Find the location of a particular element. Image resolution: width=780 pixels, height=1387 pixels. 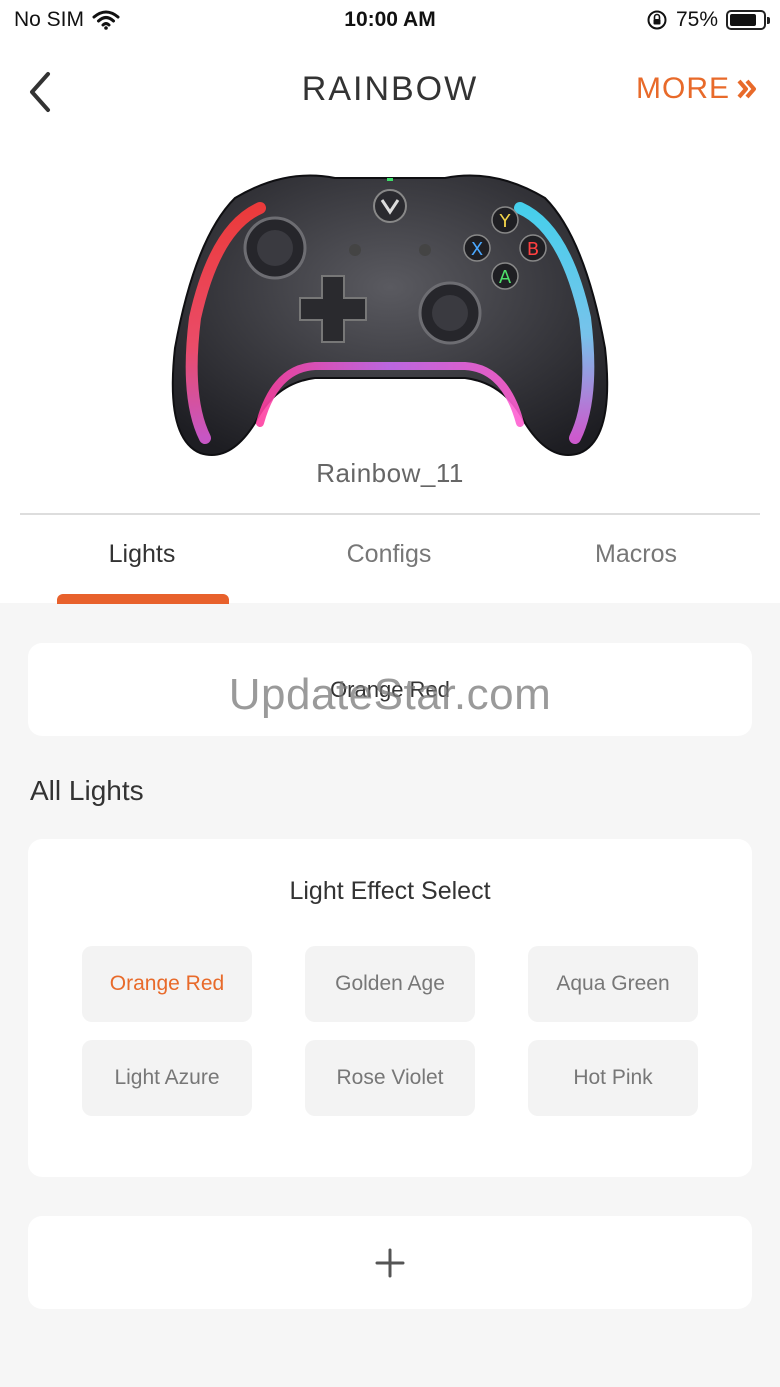

add-light-button is located at coordinates (390, 1262).